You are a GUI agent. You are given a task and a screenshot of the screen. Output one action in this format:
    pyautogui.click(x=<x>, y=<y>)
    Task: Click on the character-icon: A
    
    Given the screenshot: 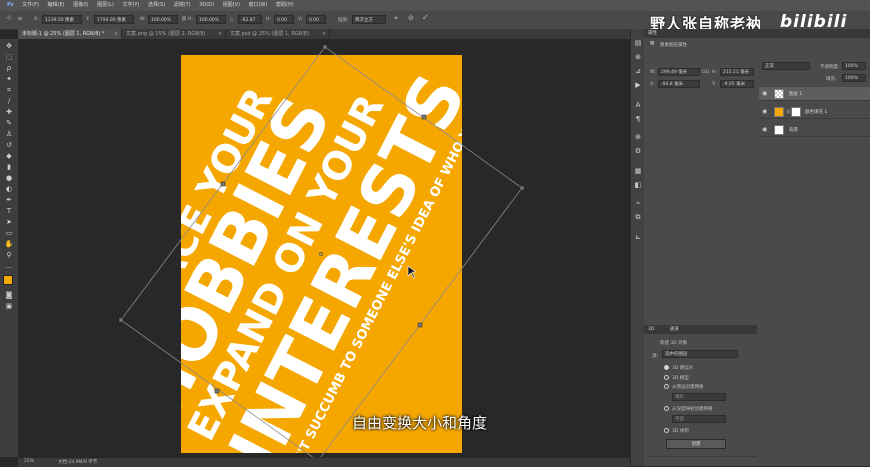 What is the action you would take?
    pyautogui.click(x=638, y=105)
    